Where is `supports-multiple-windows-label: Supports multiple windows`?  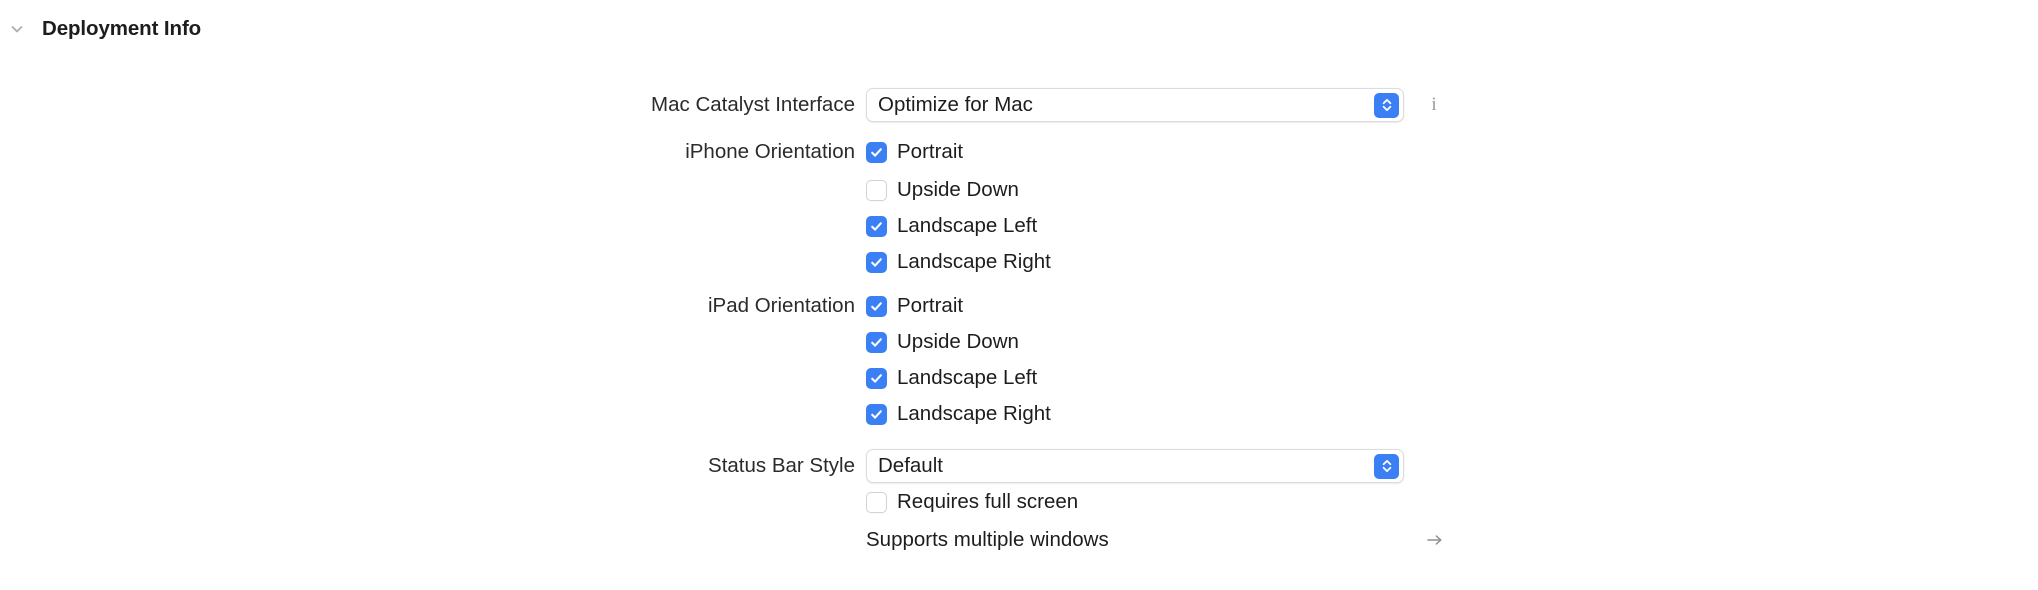 supports-multiple-windows-label: Supports multiple windows is located at coordinates (987, 539).